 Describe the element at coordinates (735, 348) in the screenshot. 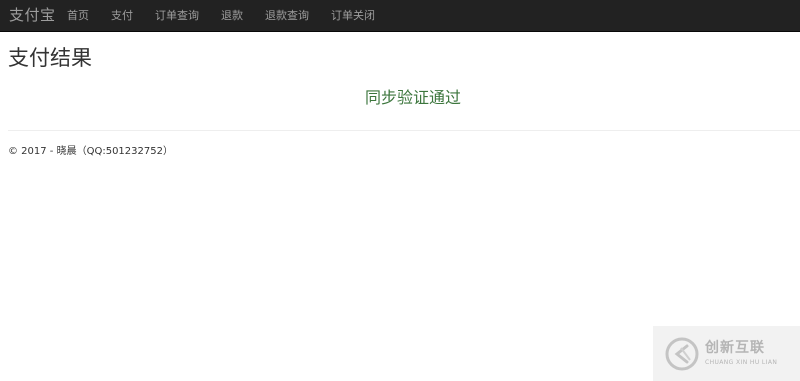

I see `watermark-title: 创新互联` at that location.